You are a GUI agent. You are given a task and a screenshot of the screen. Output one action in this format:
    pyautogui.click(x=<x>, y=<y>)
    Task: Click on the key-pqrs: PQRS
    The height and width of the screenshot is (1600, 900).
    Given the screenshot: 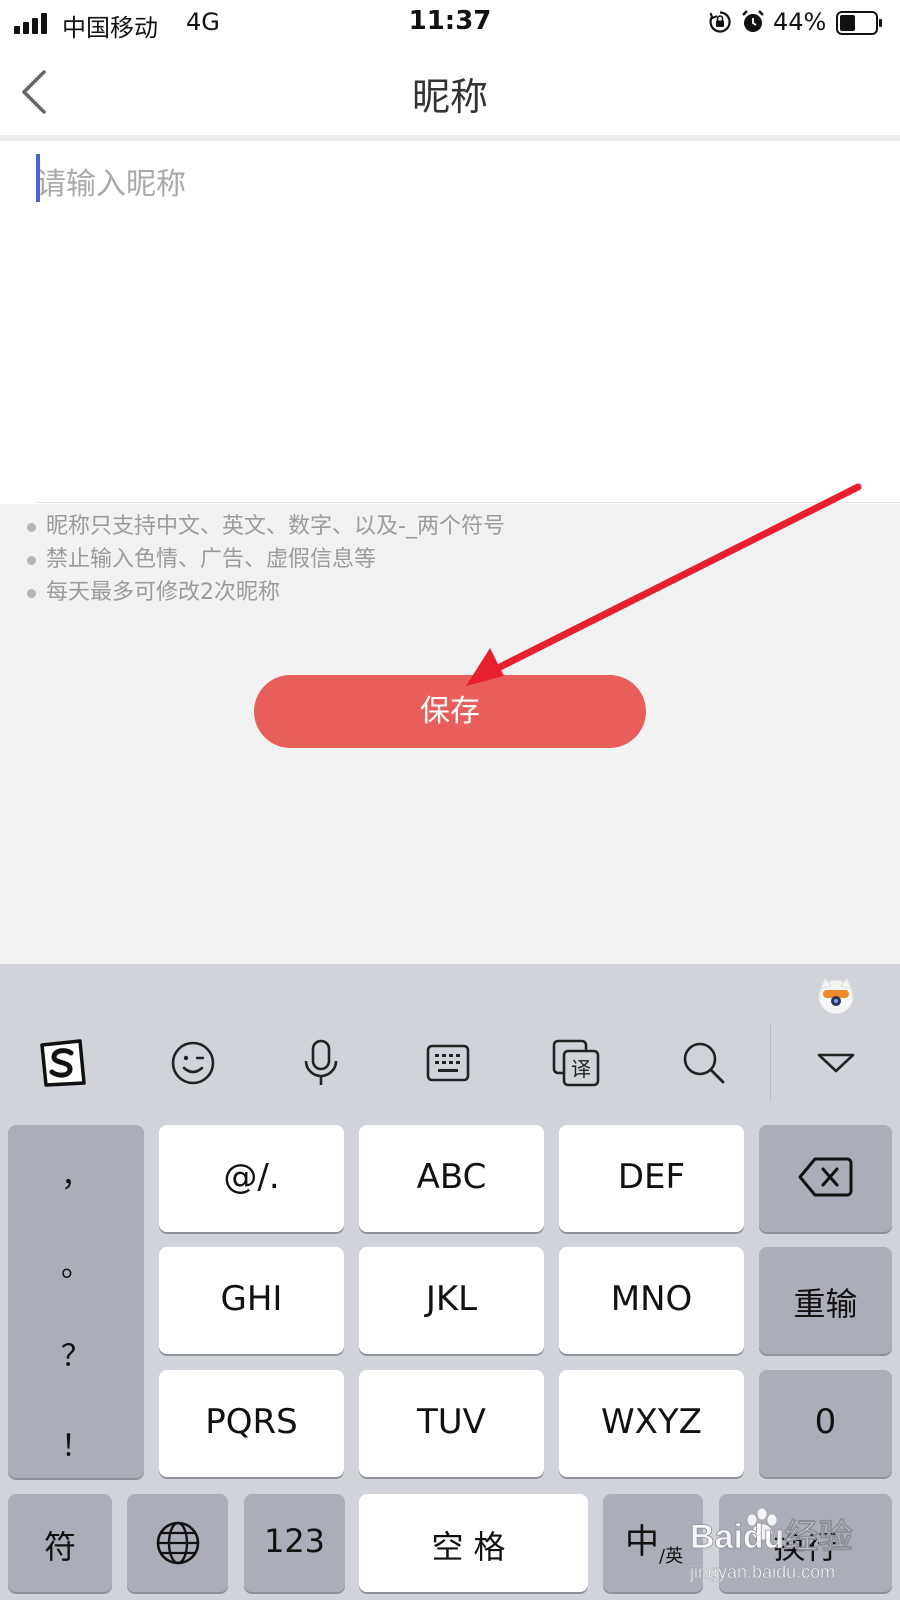 What is the action you would take?
    pyautogui.click(x=251, y=1423)
    